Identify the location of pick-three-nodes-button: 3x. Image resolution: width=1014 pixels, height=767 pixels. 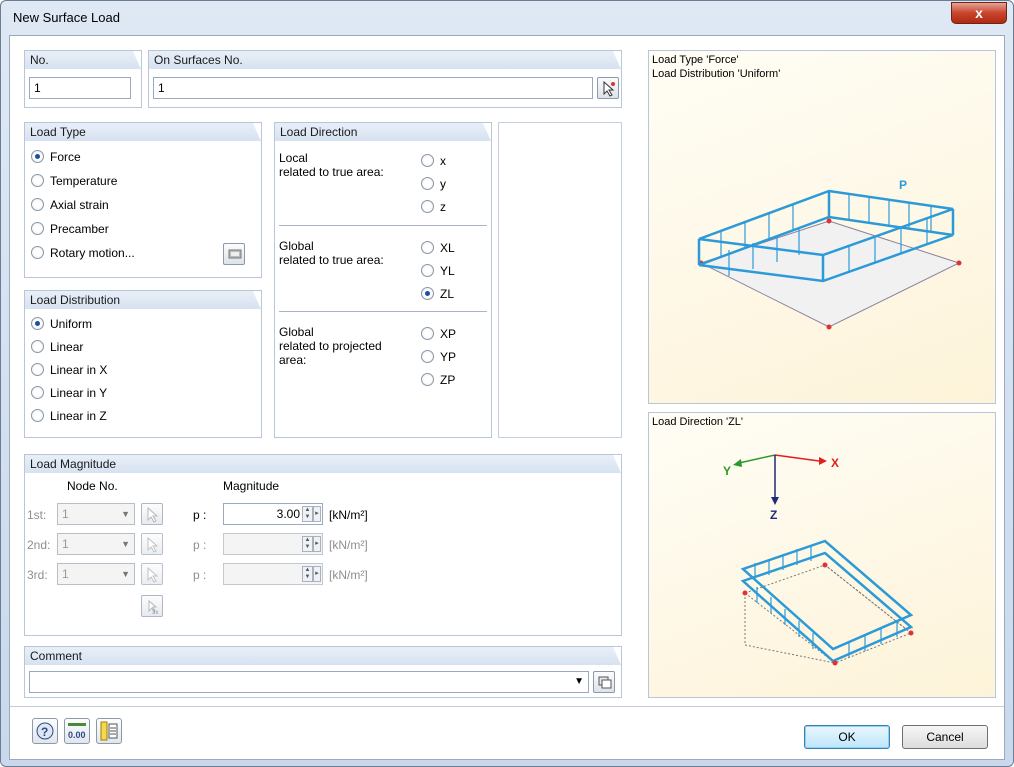
(152, 606).